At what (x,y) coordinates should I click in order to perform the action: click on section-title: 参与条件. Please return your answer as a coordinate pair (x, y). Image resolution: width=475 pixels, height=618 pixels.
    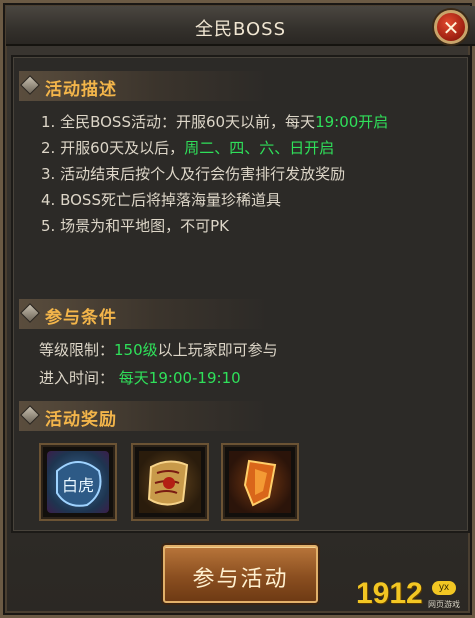
    Looking at the image, I should click on (81, 318).